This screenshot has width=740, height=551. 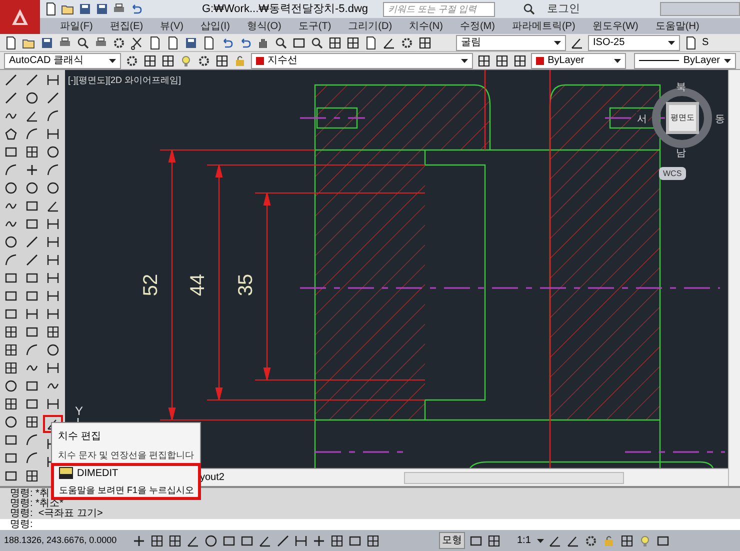 What do you see at coordinates (198, 285) in the screenshot?
I see `dimension-text: 44` at bounding box center [198, 285].